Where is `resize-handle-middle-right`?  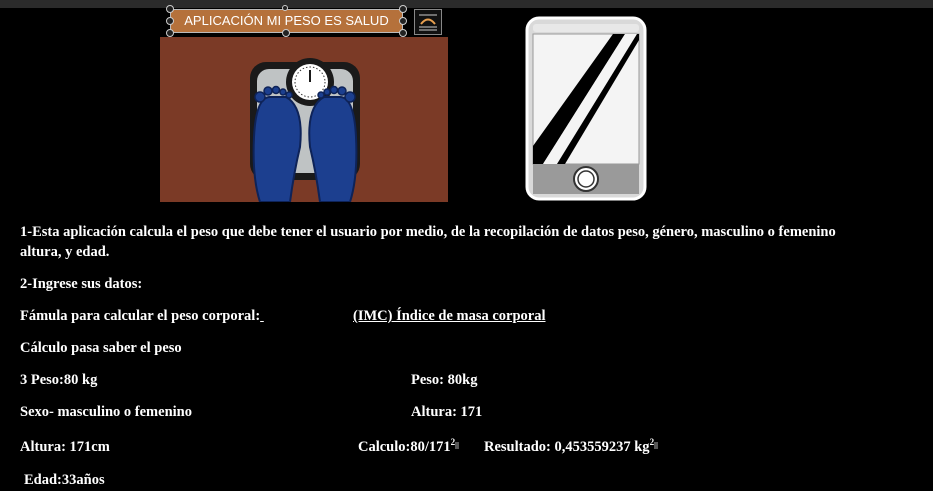 resize-handle-middle-right is located at coordinates (403, 21).